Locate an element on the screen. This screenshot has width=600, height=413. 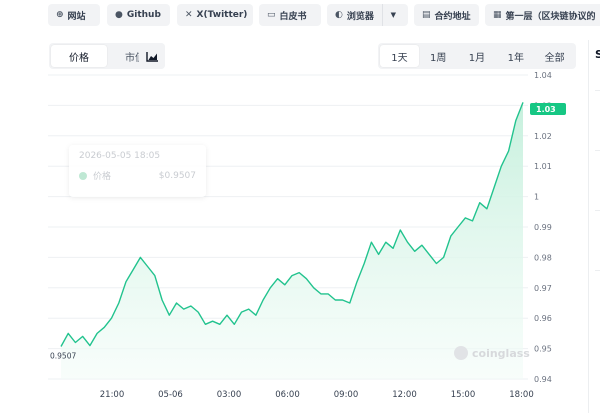
link-whitepaper-label: 白皮书 is located at coordinates (293, 16).